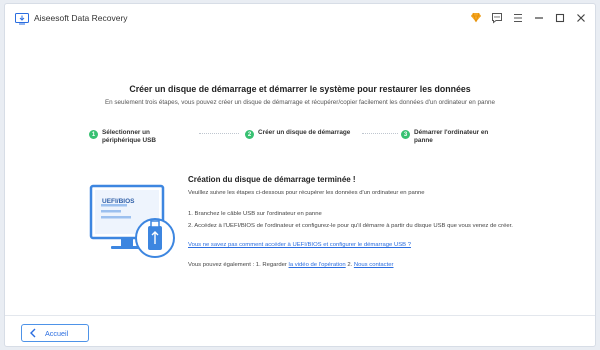 This screenshot has height=350, width=600. Describe the element at coordinates (580, 17) in the screenshot. I see `close-icon` at that location.